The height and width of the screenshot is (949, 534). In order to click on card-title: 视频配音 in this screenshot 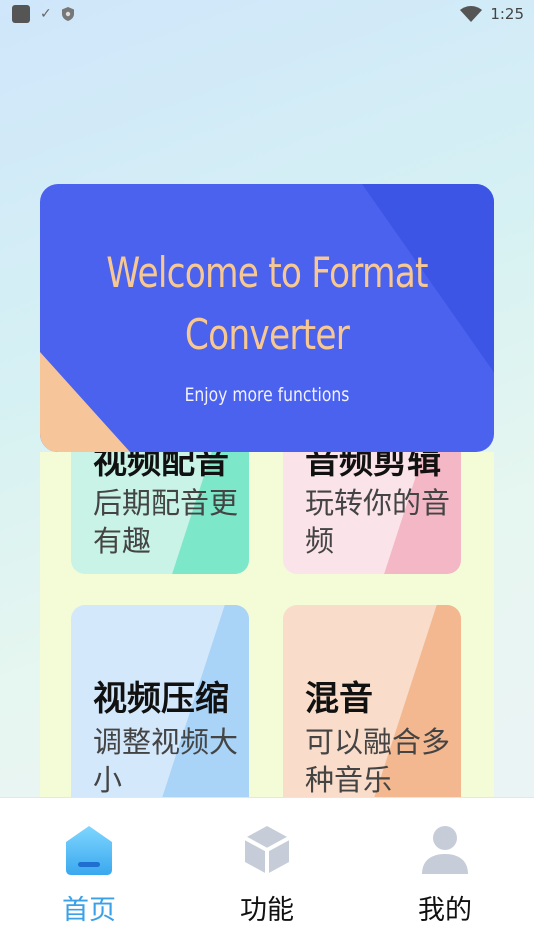, I will do `click(161, 467)`.